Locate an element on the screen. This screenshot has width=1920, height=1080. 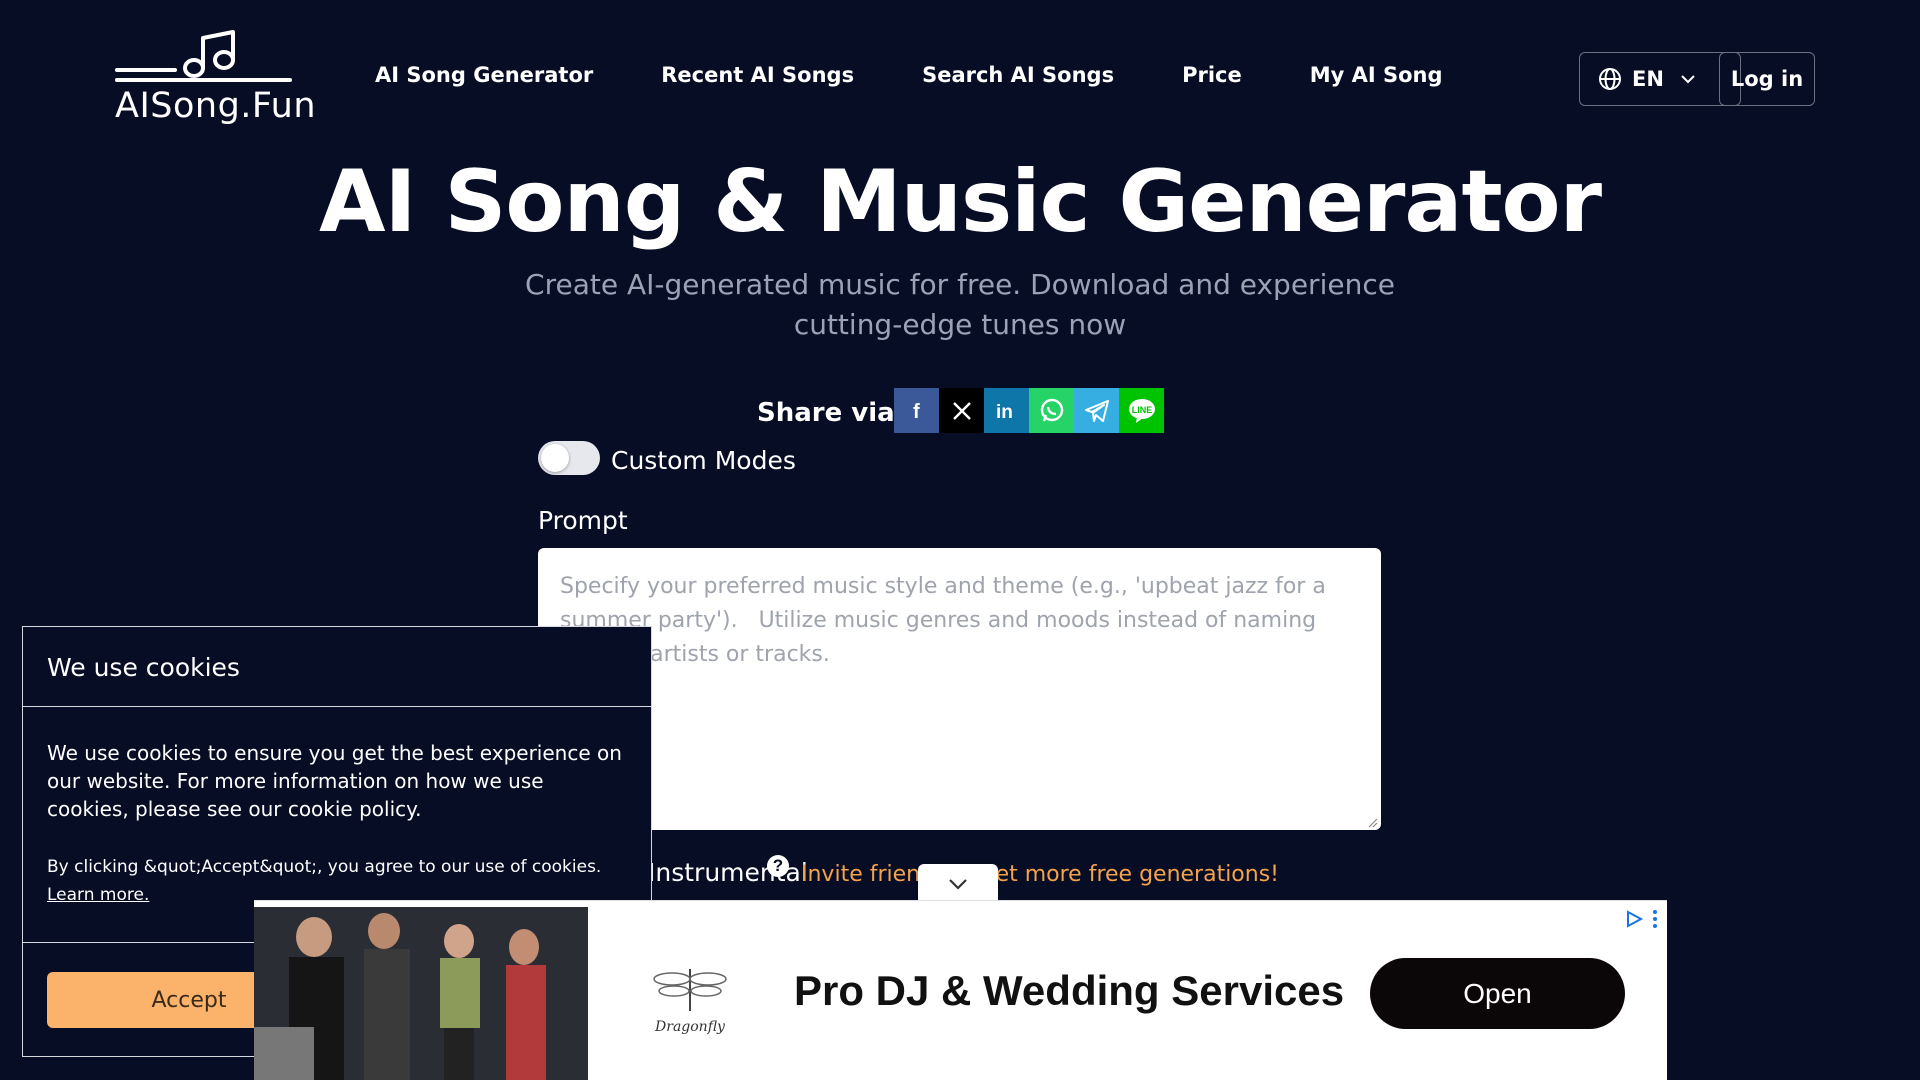
ad-title: Pro DJ & Wedding Services is located at coordinates (1069, 990).